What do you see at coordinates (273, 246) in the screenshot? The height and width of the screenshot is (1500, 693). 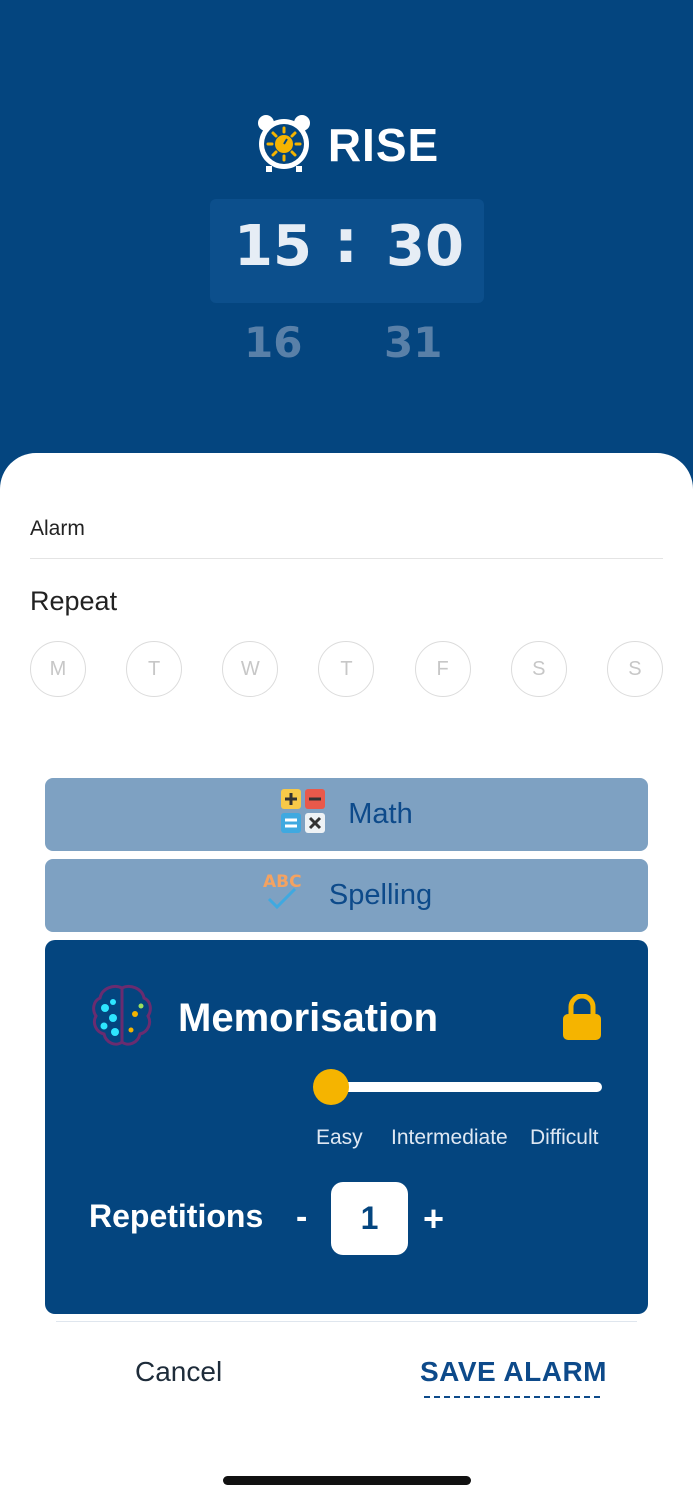 I see `hour-value: 15` at bounding box center [273, 246].